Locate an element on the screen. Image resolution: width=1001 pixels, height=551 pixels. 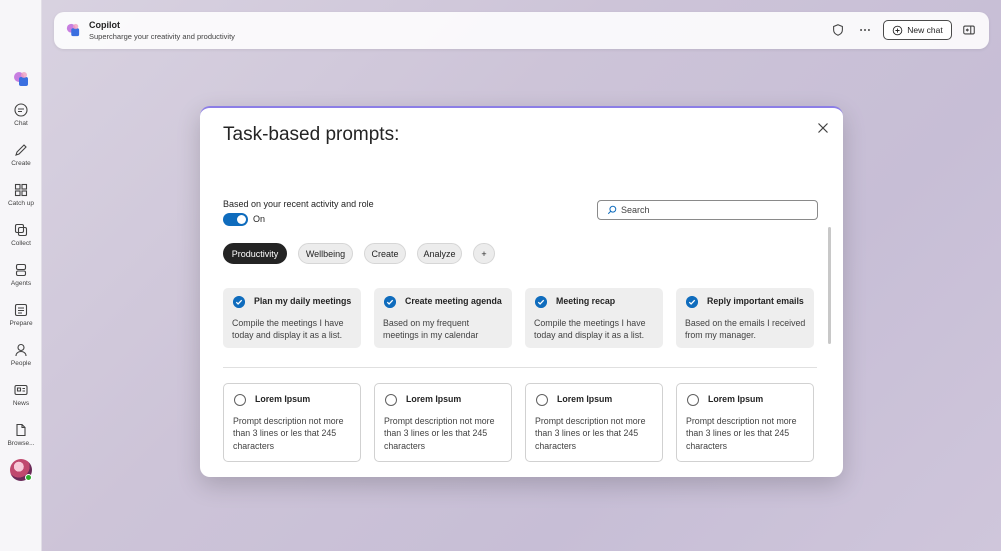
new-chat-icon is located at coordinates (898, 30).